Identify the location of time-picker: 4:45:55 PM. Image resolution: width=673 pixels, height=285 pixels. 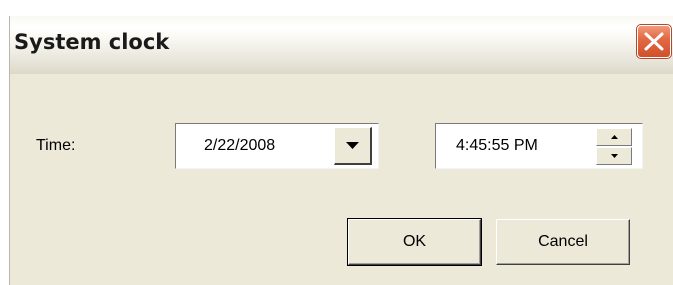
(539, 146).